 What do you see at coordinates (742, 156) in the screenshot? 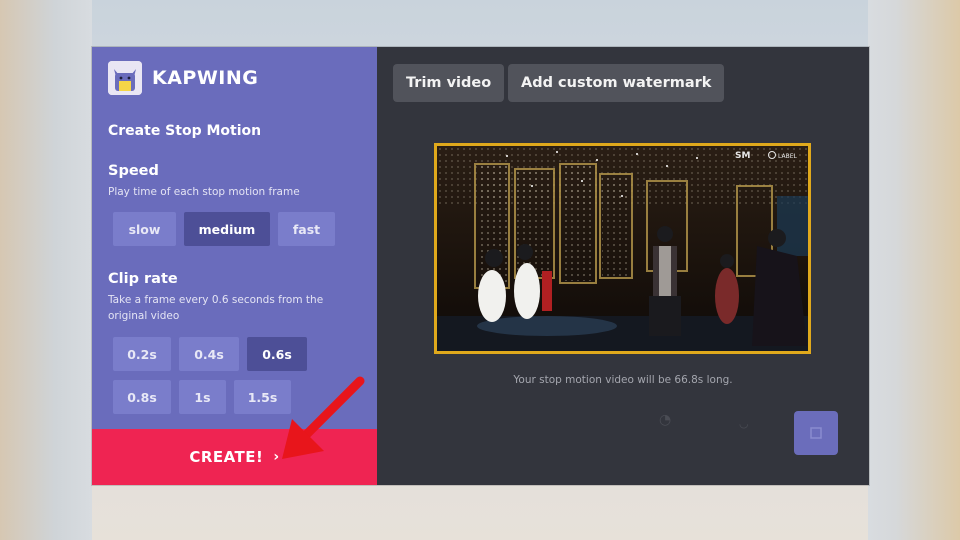
I see `watermark-logo-sm: SM` at bounding box center [742, 156].